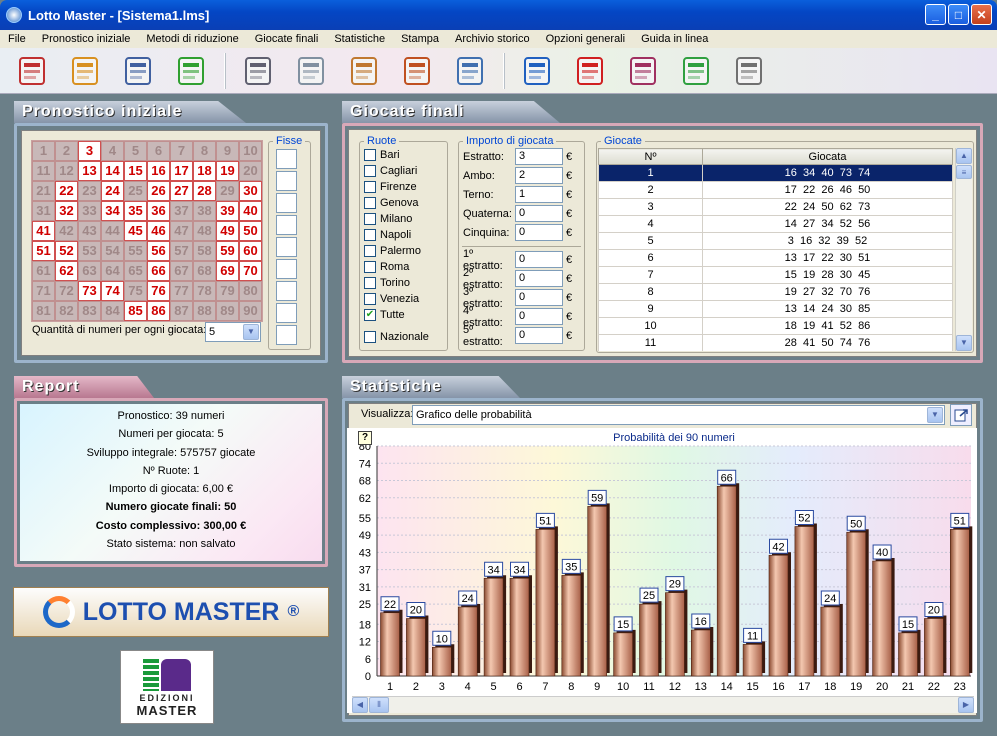 The image size is (997, 736). Describe the element at coordinates (250, 291) in the screenshot. I see `number-cell-80: 80` at that location.